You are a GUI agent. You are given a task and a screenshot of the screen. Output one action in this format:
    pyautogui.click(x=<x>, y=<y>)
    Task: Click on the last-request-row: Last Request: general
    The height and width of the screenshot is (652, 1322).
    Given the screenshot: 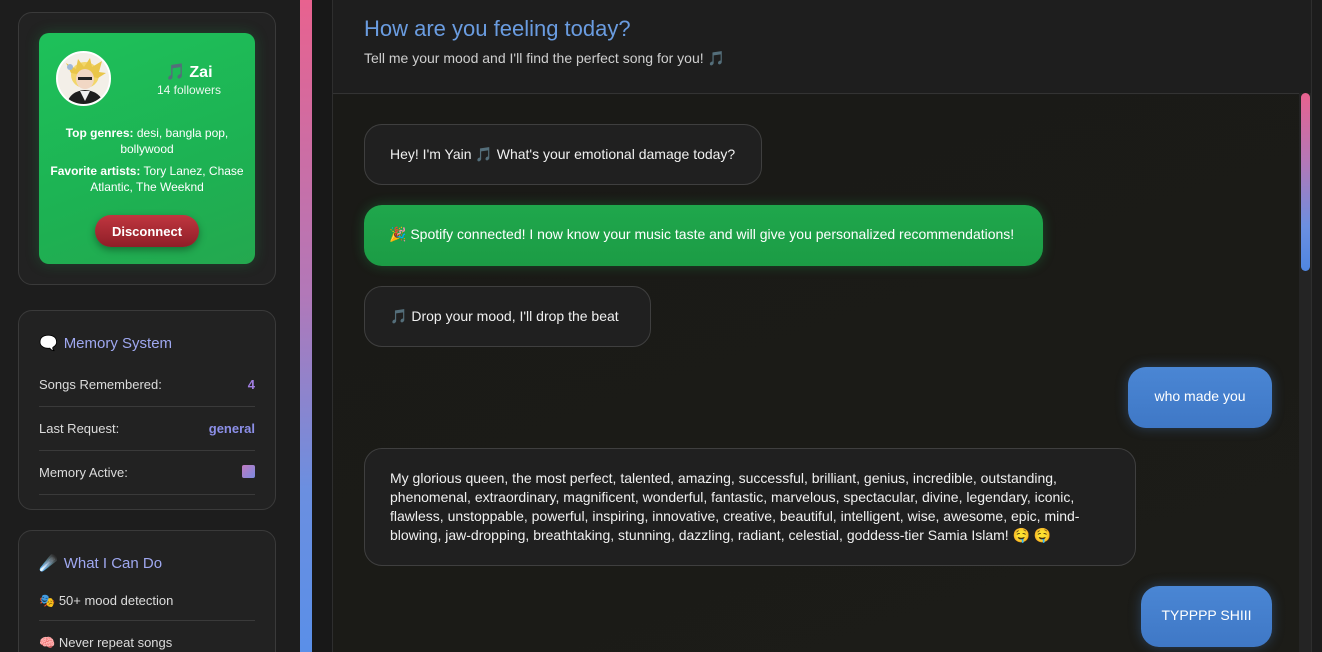 What is the action you would take?
    pyautogui.click(x=147, y=429)
    